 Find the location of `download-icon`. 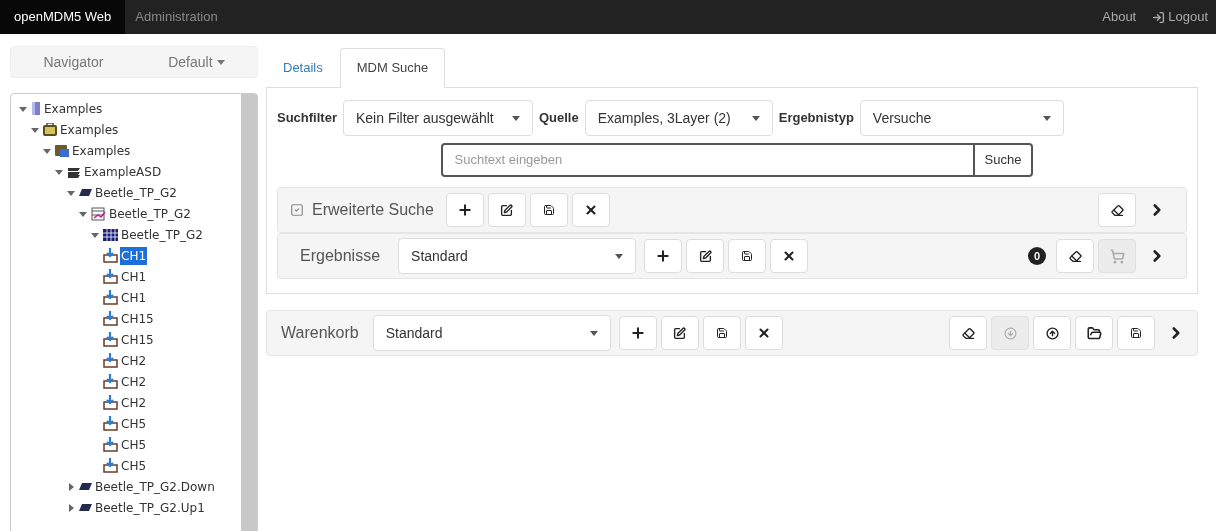

download-icon is located at coordinates (1010, 333).